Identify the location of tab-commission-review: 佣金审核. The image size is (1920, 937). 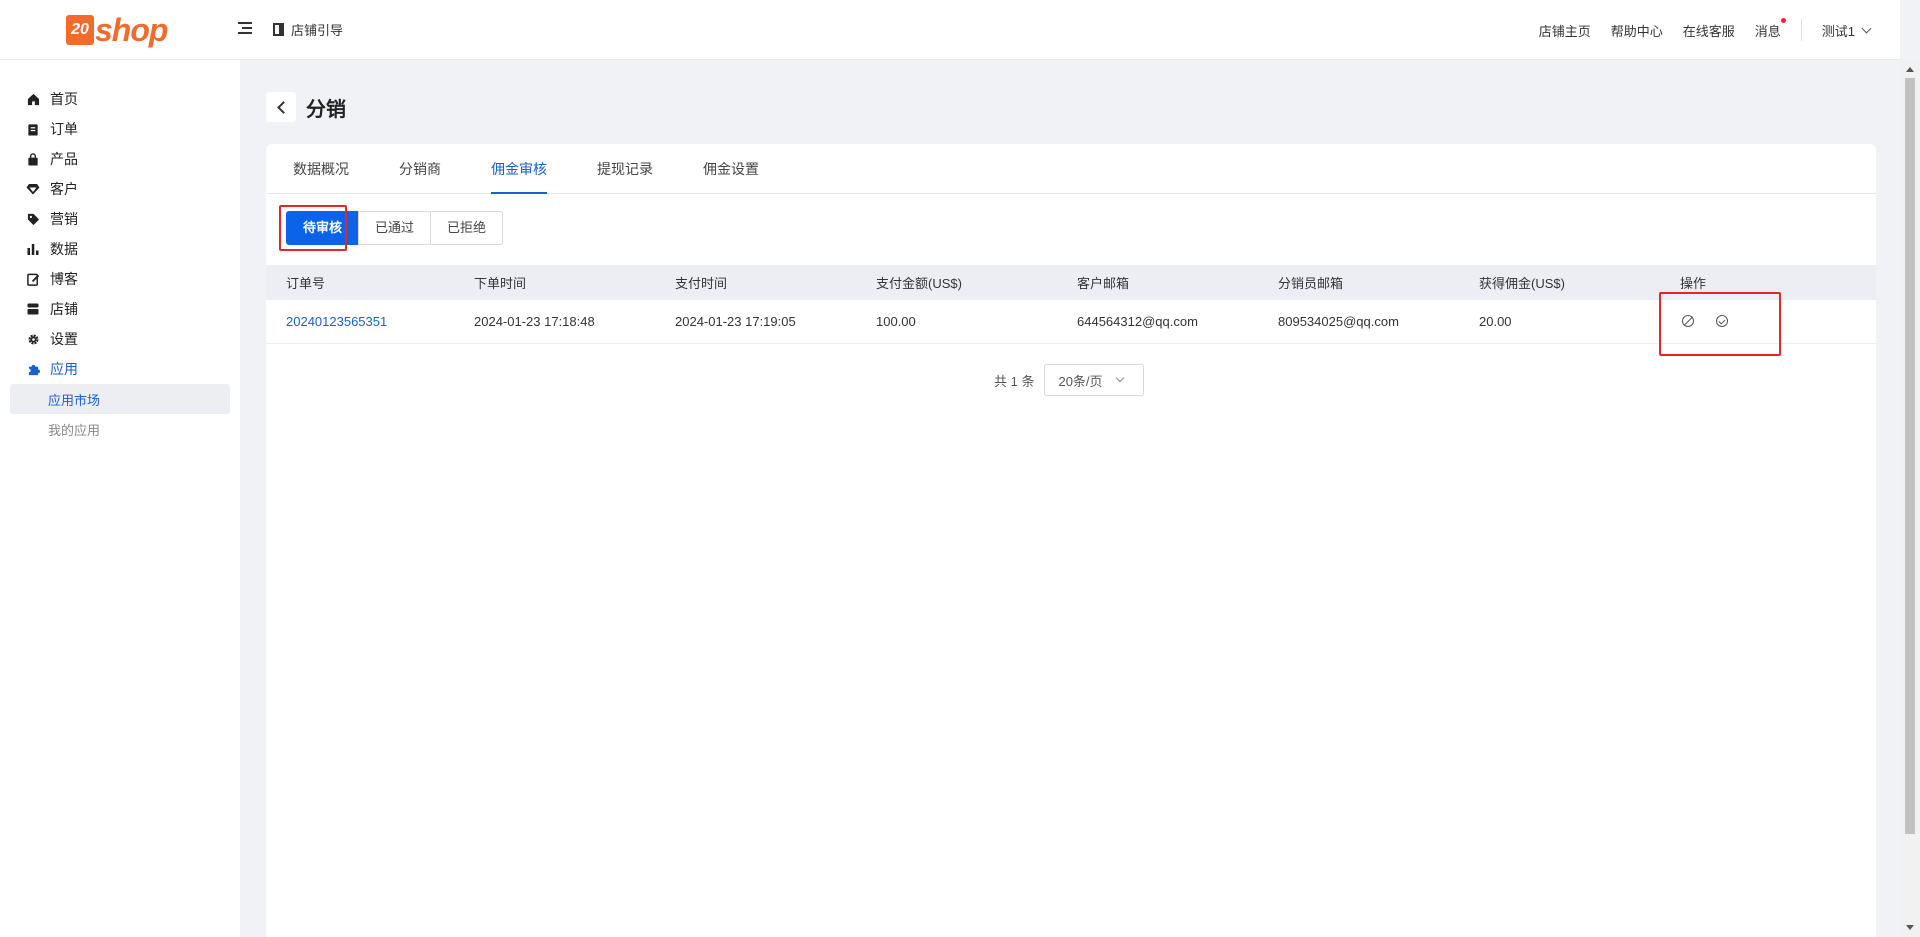
(519, 169).